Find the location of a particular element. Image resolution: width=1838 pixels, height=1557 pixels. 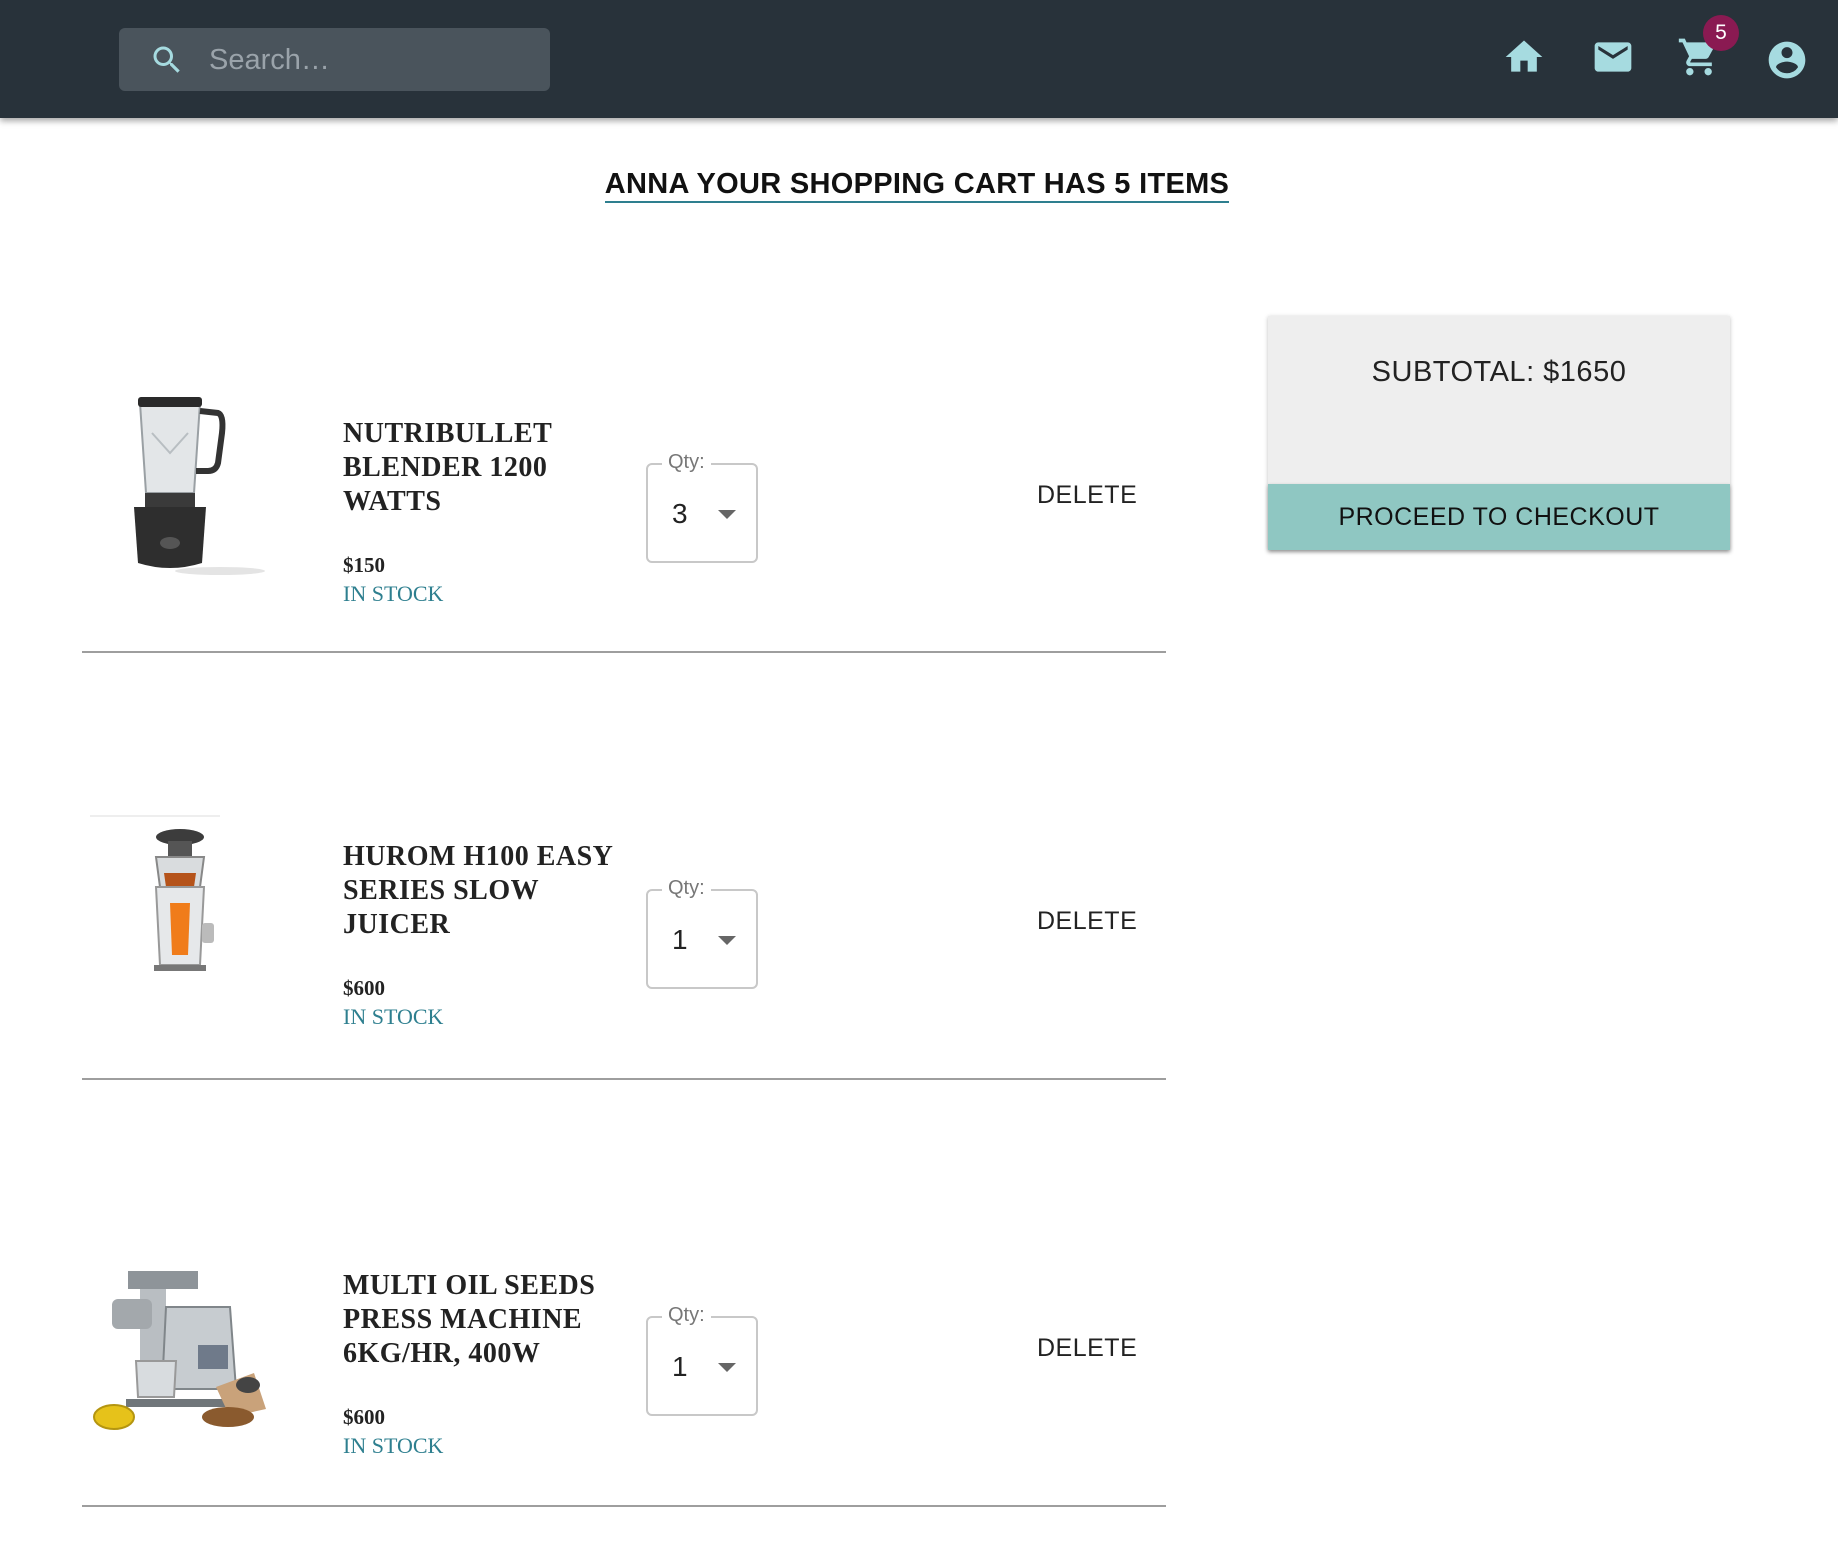

subtotal-text: SUBTOTAL: $1650 is located at coordinates (1499, 372).